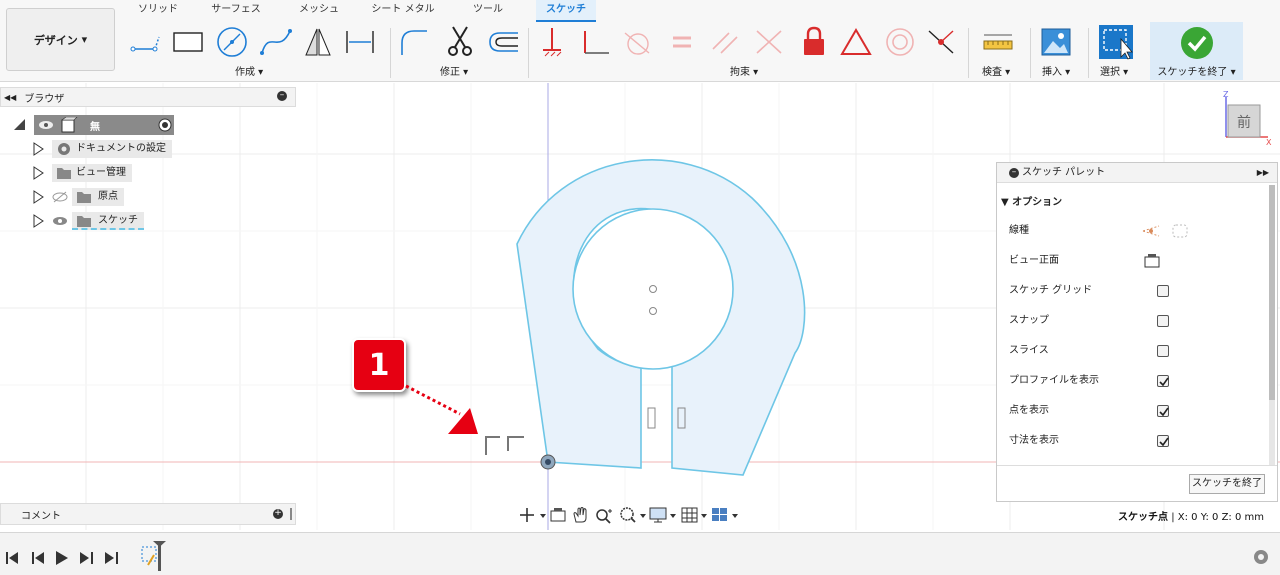 This screenshot has height=575, width=1280. What do you see at coordinates (148, 514) in the screenshot?
I see `comment-bar: コメント +` at bounding box center [148, 514].